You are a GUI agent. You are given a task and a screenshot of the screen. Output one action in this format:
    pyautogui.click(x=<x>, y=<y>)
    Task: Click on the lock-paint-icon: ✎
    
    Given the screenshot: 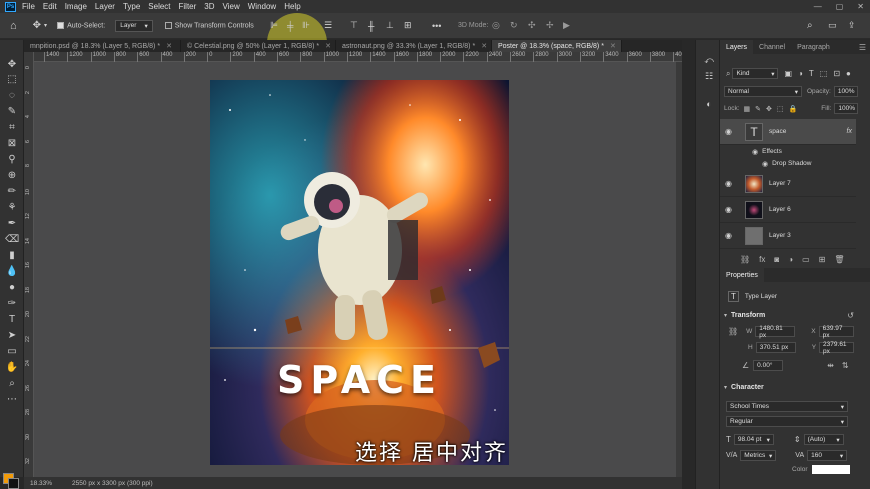 What is the action you would take?
    pyautogui.click(x=758, y=109)
    